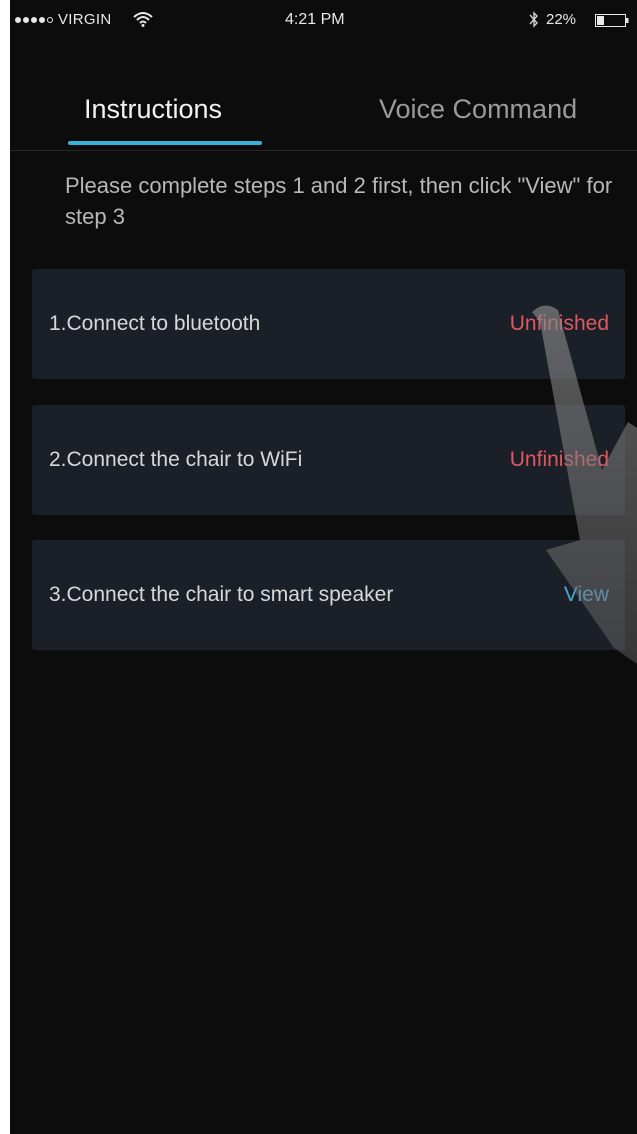 The height and width of the screenshot is (1134, 637). I want to click on status-bar: VIRGIN 4:21 PM 22%, so click(323, 20).